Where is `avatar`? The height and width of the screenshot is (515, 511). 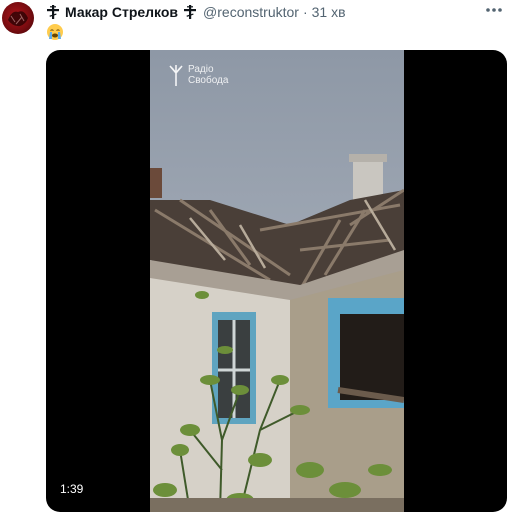
avatar is located at coordinates (18, 18).